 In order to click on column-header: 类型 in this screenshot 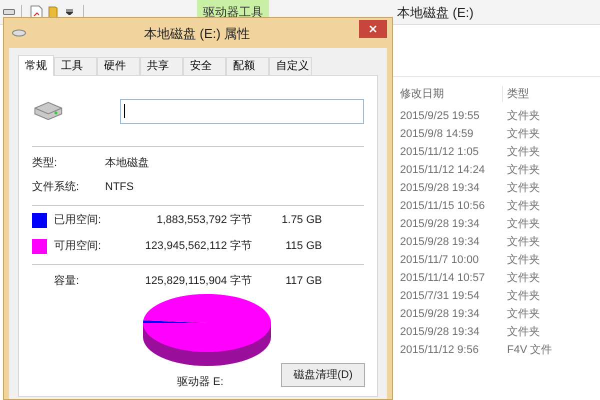, I will do `click(515, 94)`.